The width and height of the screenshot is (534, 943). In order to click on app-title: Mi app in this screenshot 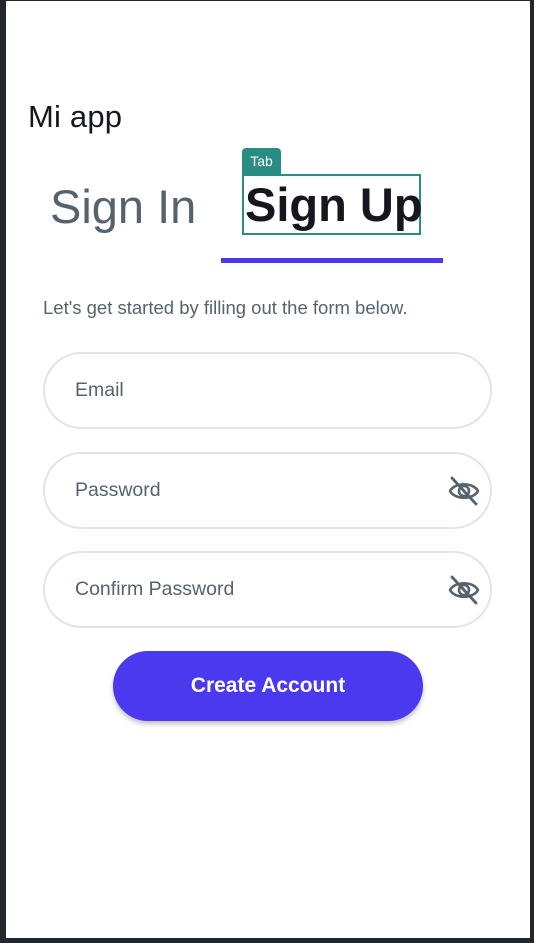, I will do `click(75, 116)`.